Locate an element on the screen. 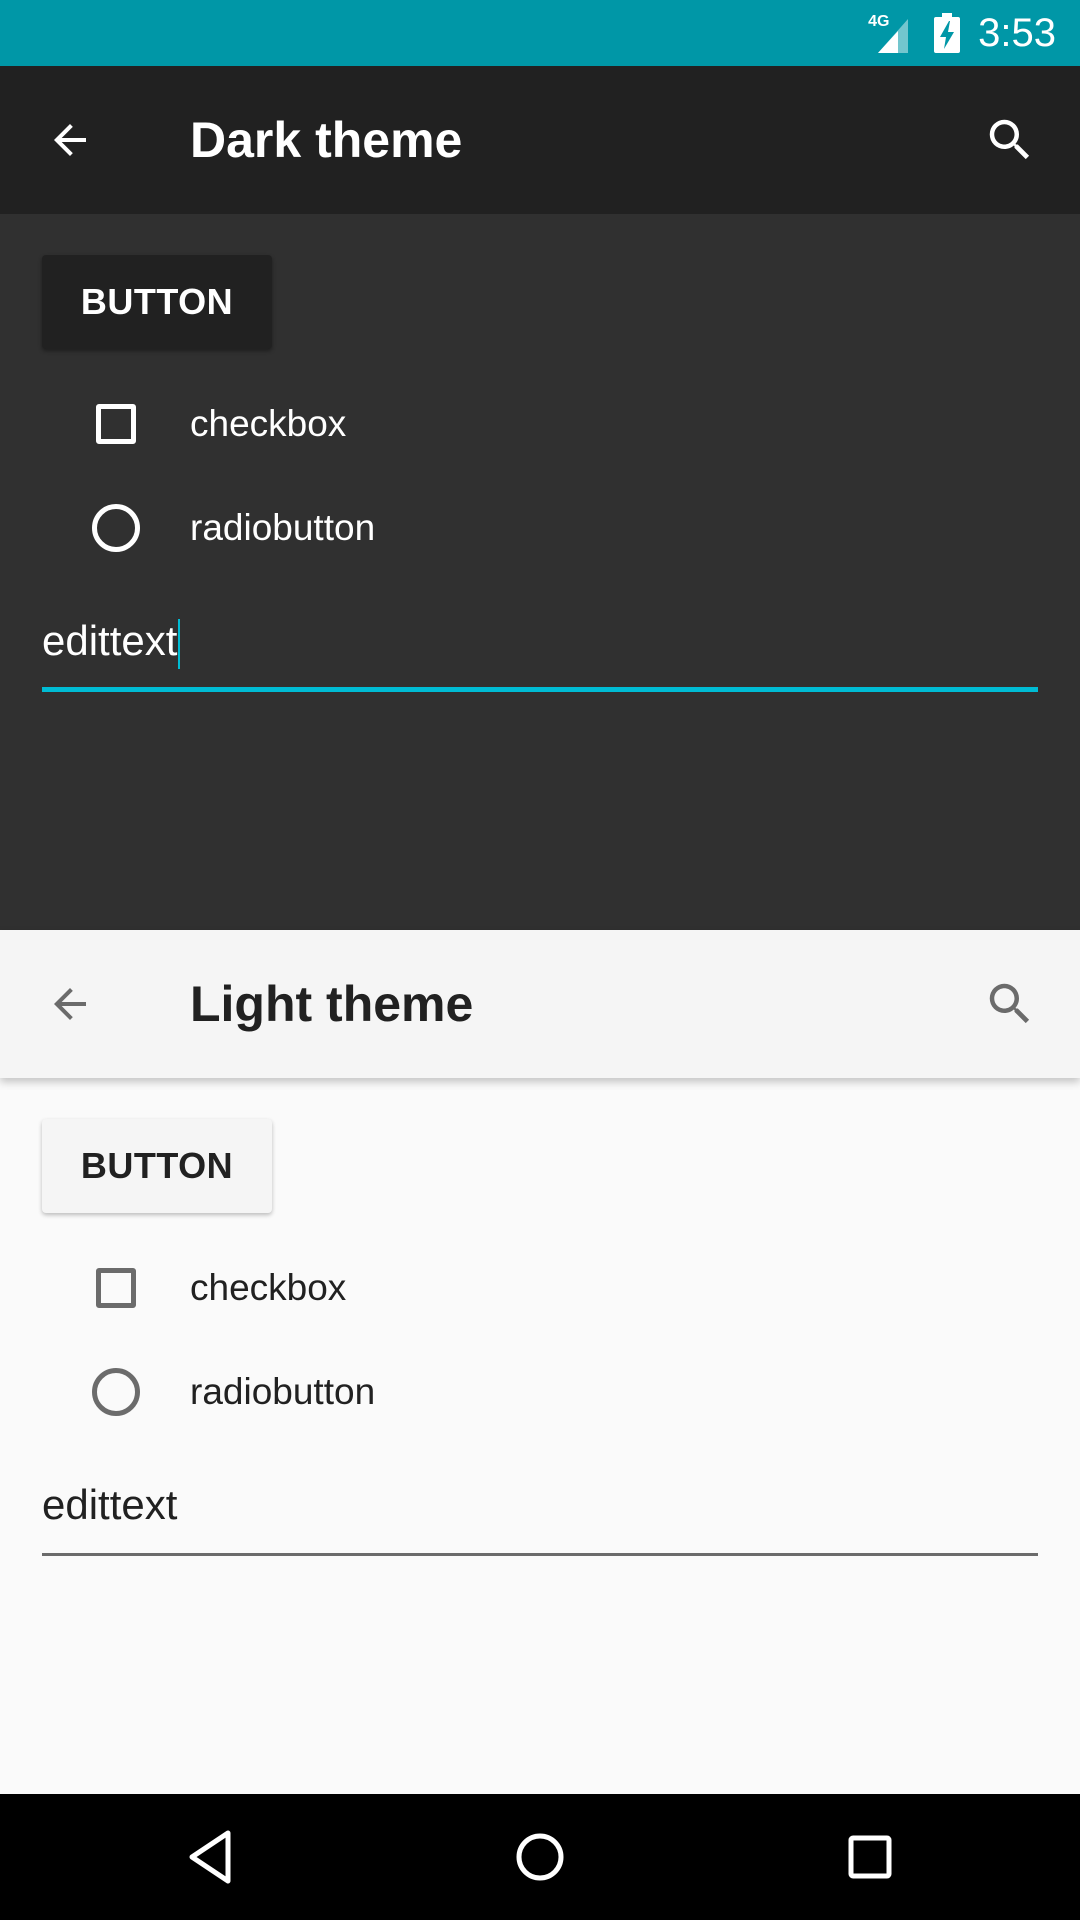  dark-checkbox-control is located at coordinates (116, 424).